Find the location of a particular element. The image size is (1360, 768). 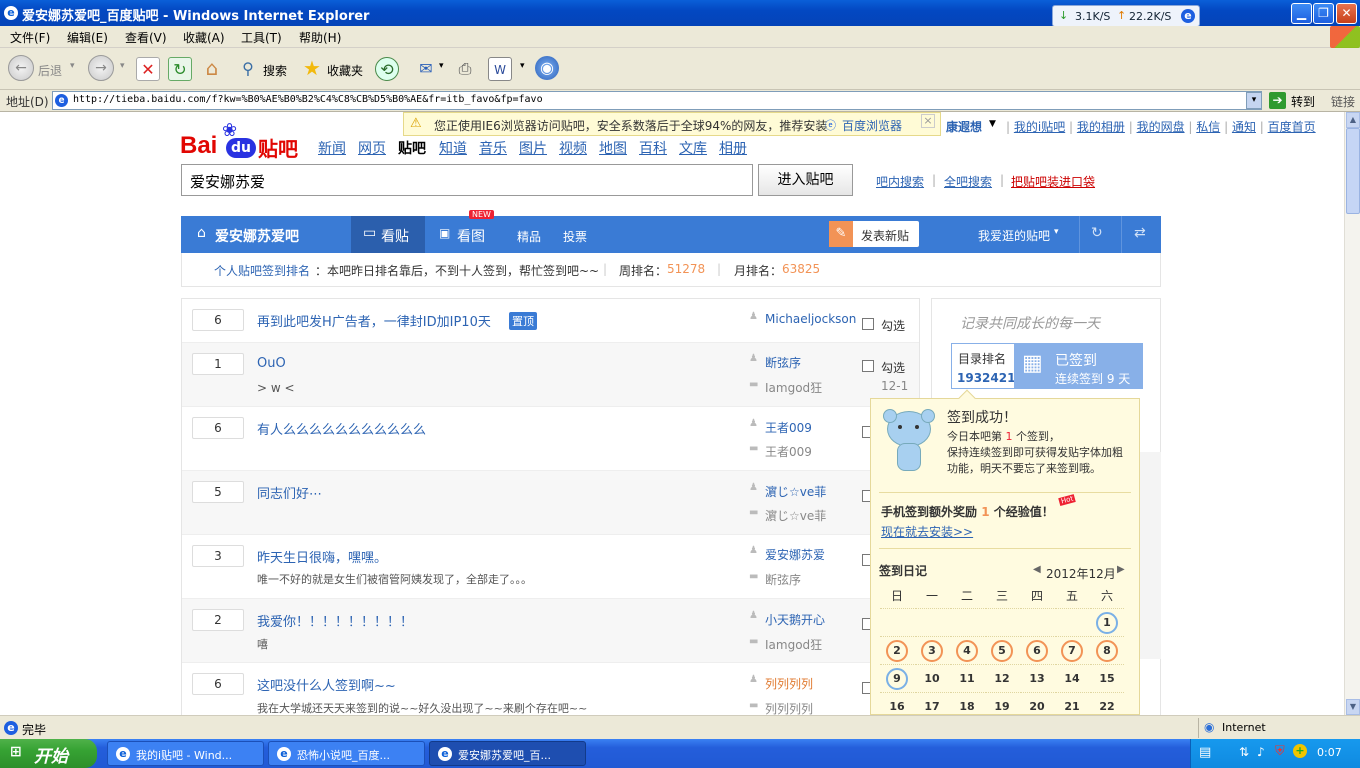

warning-close-icon: × is located at coordinates (928, 121).